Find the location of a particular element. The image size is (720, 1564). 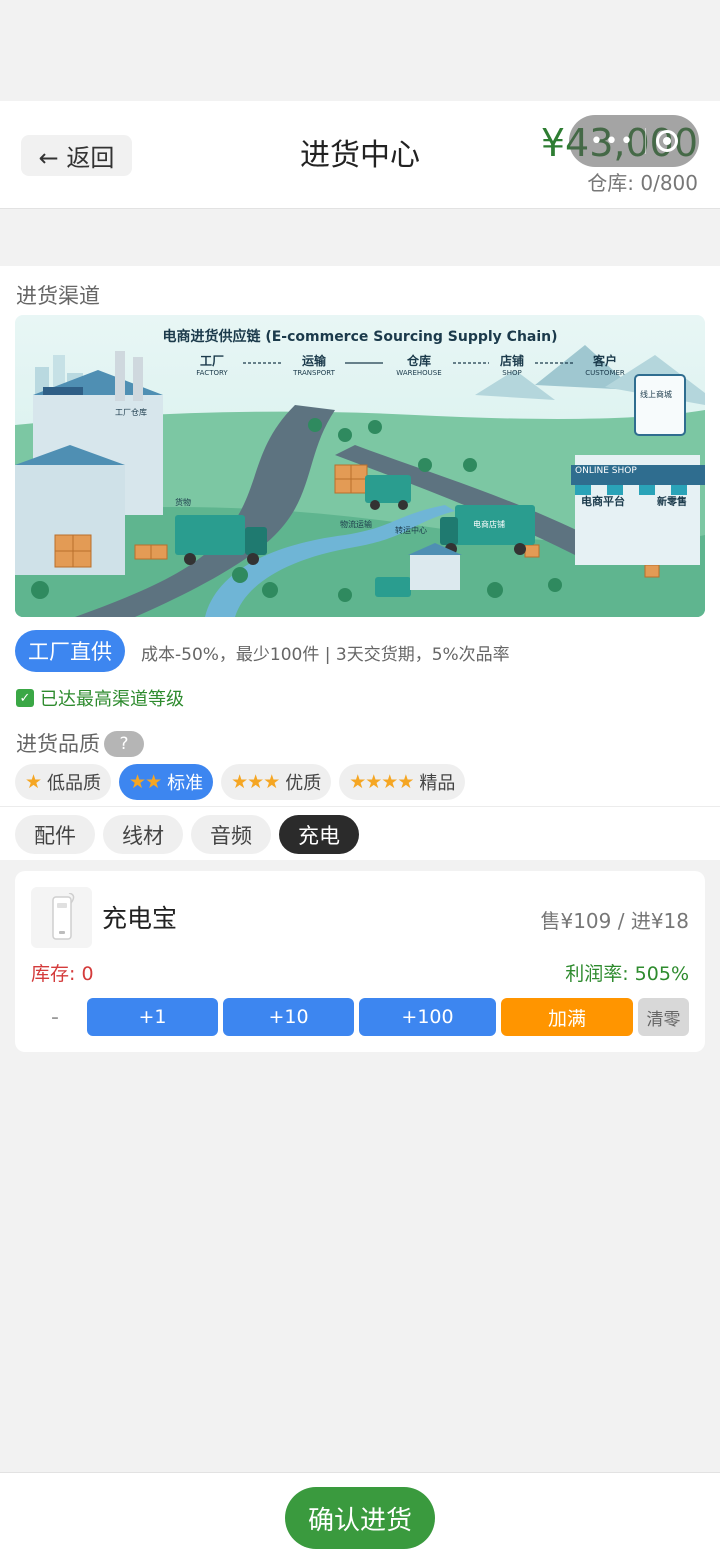

capsule-divider is located at coordinates (645, 141).